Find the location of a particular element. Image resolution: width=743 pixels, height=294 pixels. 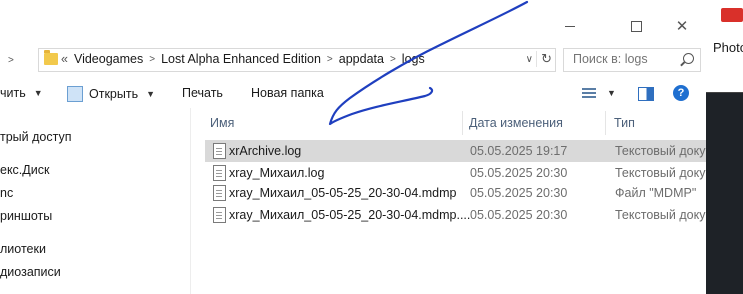

breadcrumb-item-logs: logs is located at coordinates (413, 59).